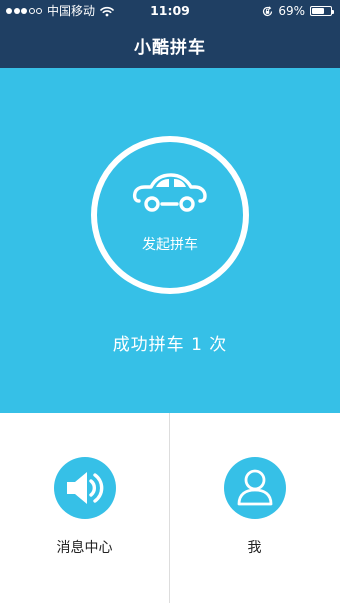  I want to click on page-title: 小酷拼车, so click(170, 48).